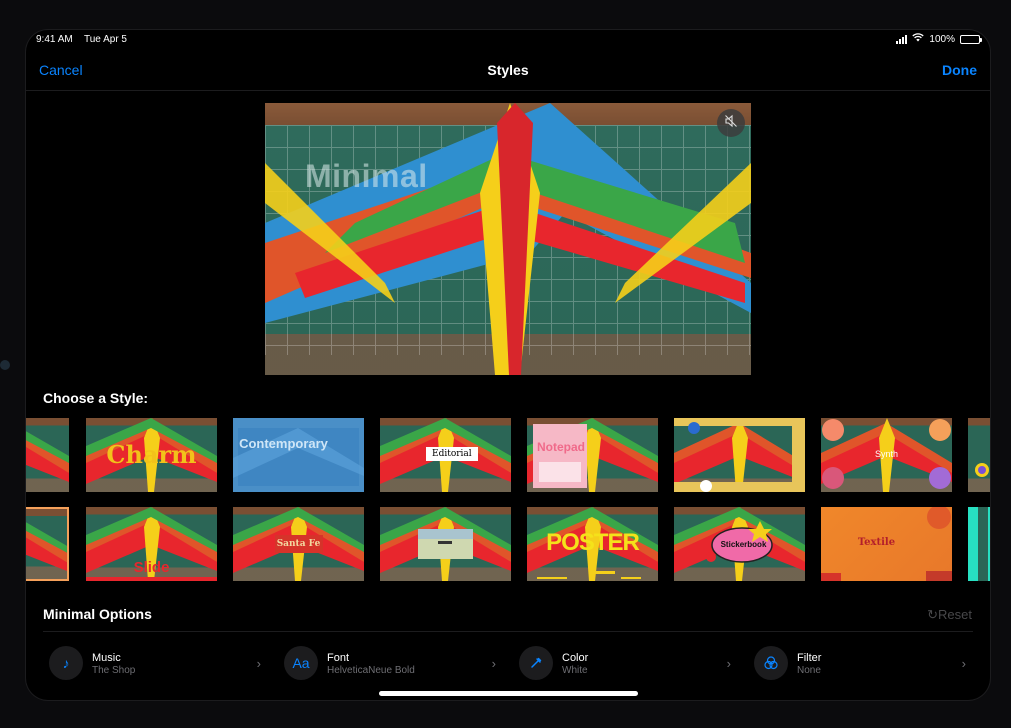 This screenshot has width=1011, height=728. What do you see at coordinates (809, 670) in the screenshot?
I see `option-value: None` at bounding box center [809, 670].